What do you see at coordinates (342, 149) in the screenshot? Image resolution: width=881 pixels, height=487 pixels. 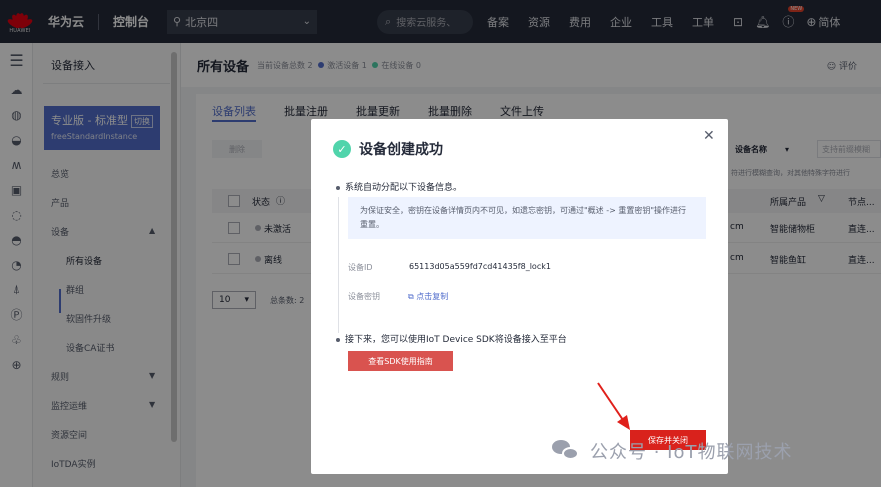 I see `success-check-icon: ✓` at bounding box center [342, 149].